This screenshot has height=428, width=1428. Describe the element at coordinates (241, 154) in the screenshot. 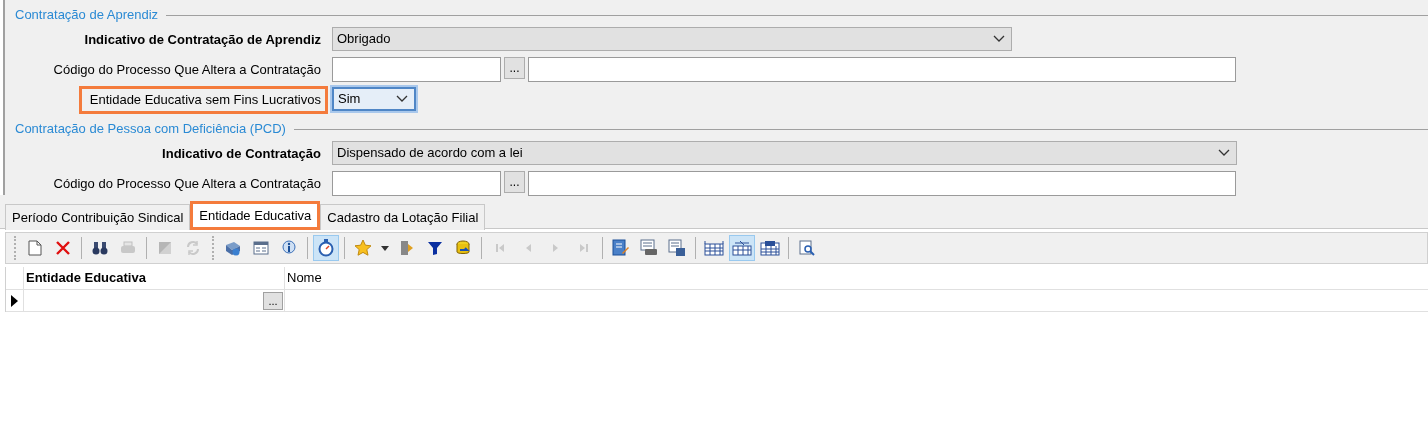

I see `field-label: Indicativo de Contratação` at that location.